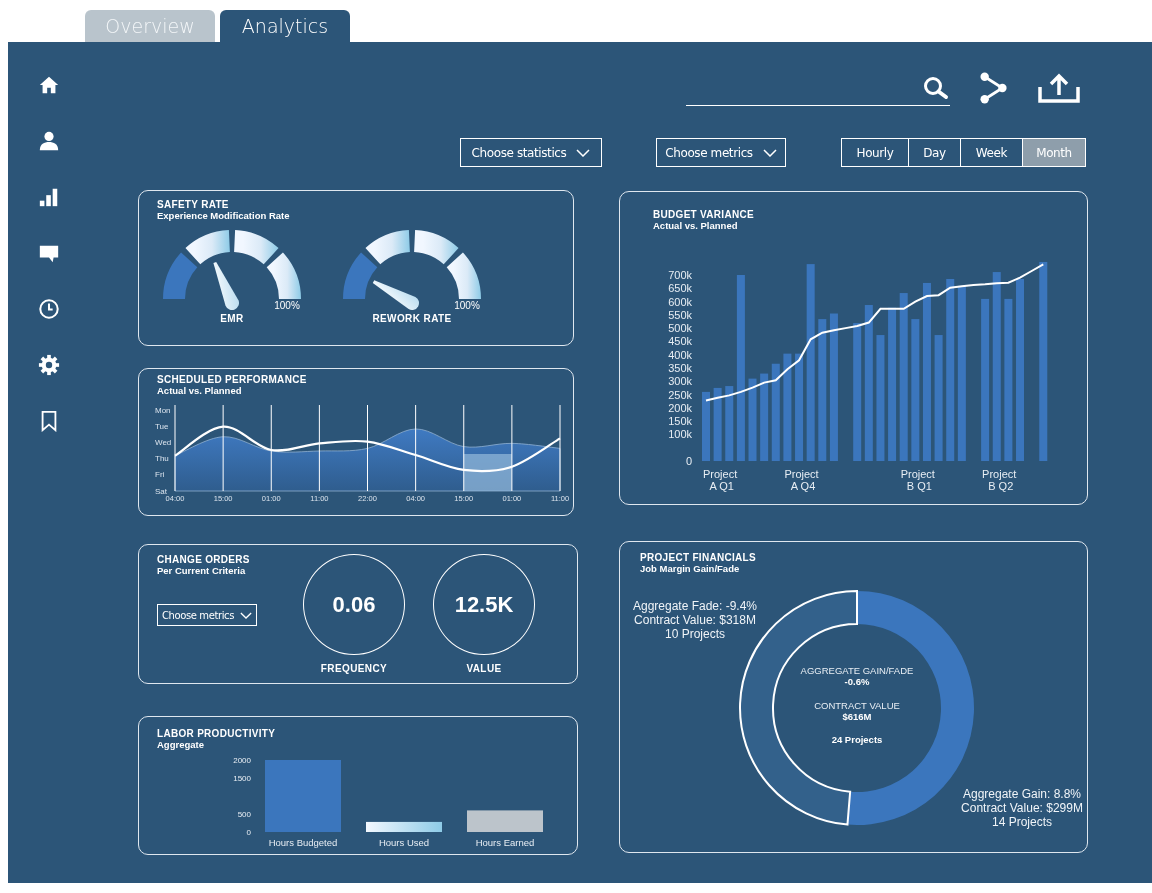 This screenshot has height=893, width=1152. I want to click on center-label: CONTRACT VALUE, so click(857, 705).